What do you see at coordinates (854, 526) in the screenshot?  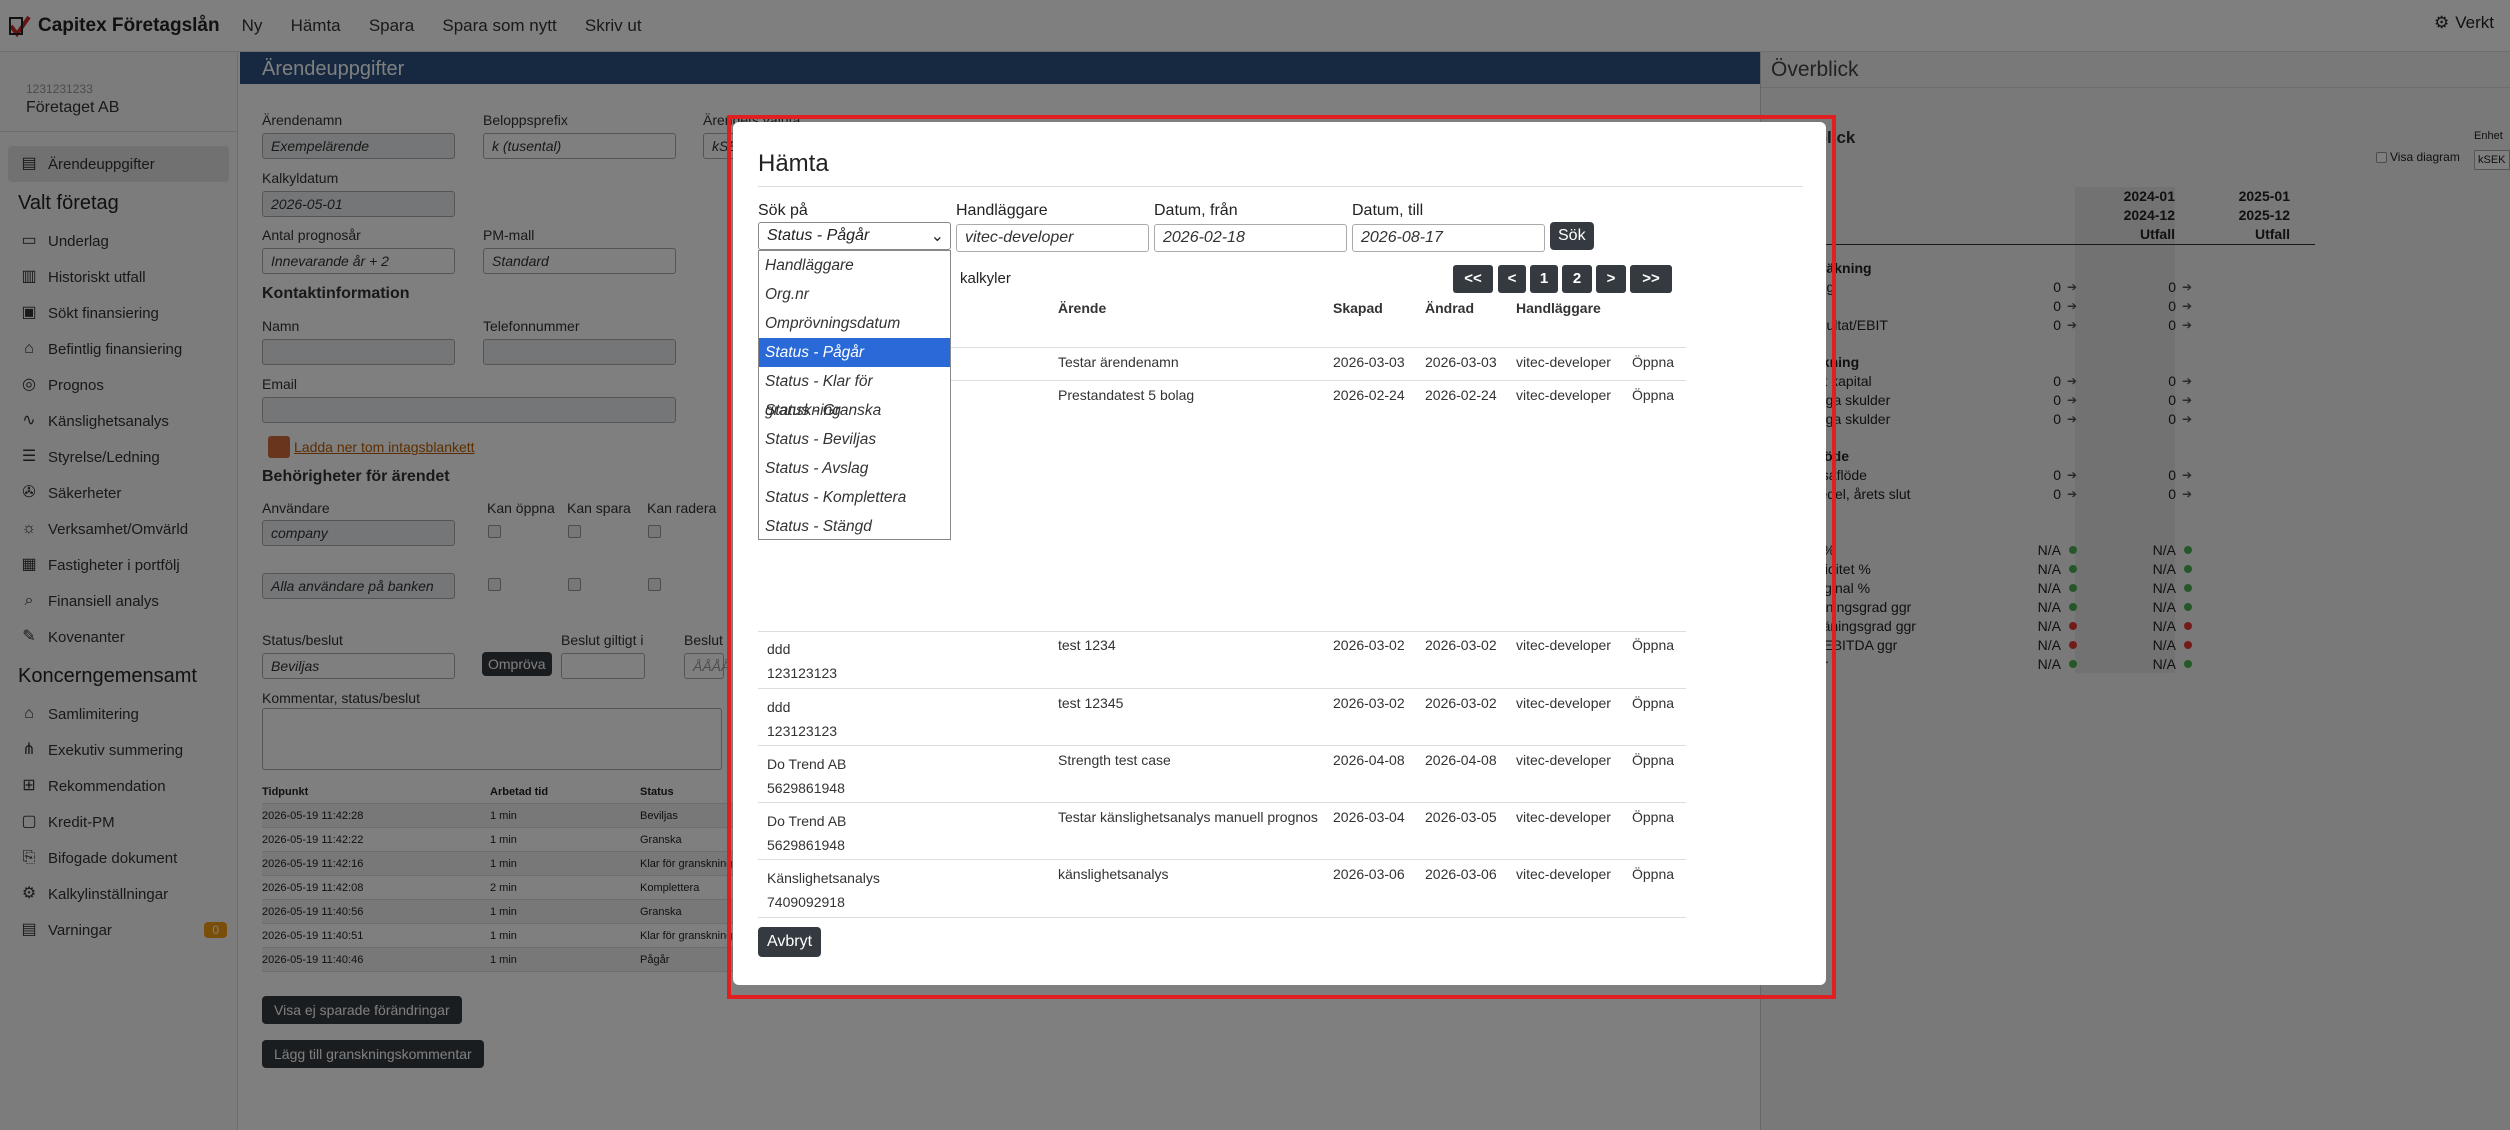 I see `option-status-stangd: Status - Stängd` at bounding box center [854, 526].